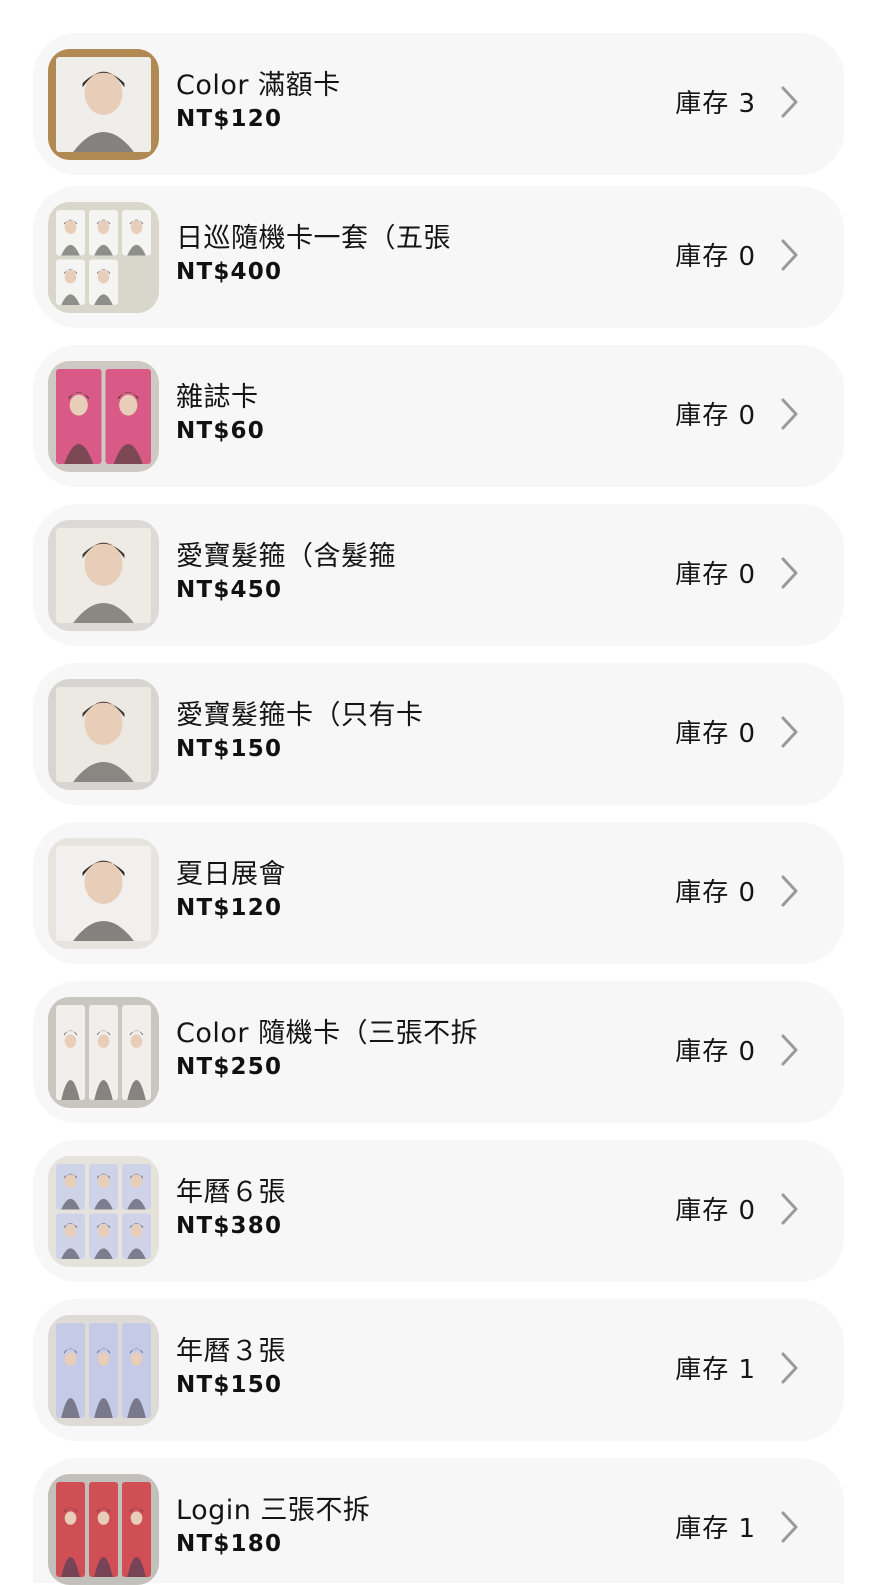 The height and width of the screenshot is (1585, 884). What do you see at coordinates (231, 1192) in the screenshot?
I see `product-name: 年曆６張` at bounding box center [231, 1192].